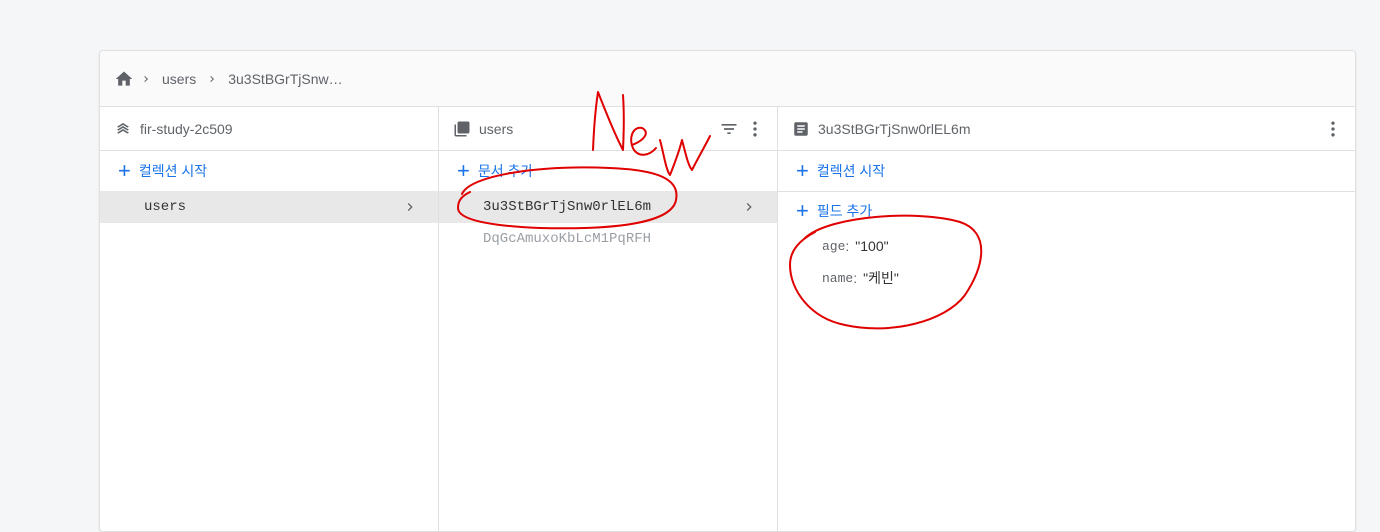 This screenshot has height=532, width=1380. I want to click on start-subcollection-button: + 컬렉션 시작, so click(1066, 171).